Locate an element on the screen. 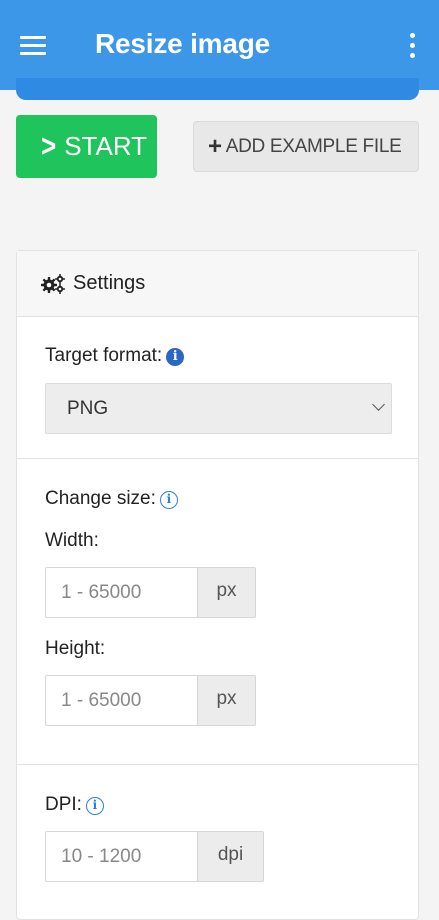  width-unit: px is located at coordinates (227, 592).